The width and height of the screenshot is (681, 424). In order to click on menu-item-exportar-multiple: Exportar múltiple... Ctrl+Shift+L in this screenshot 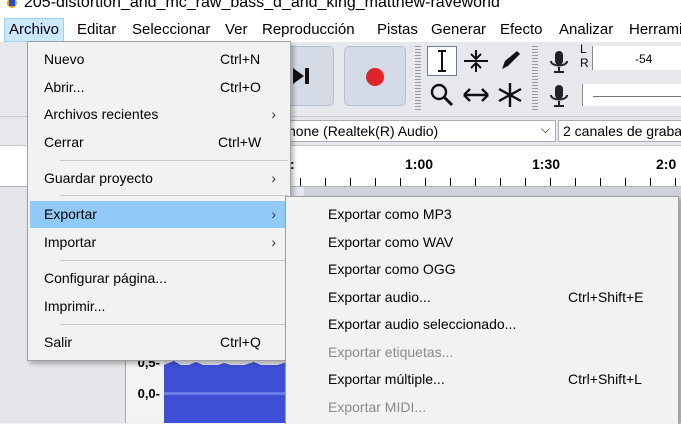, I will do `click(482, 379)`.